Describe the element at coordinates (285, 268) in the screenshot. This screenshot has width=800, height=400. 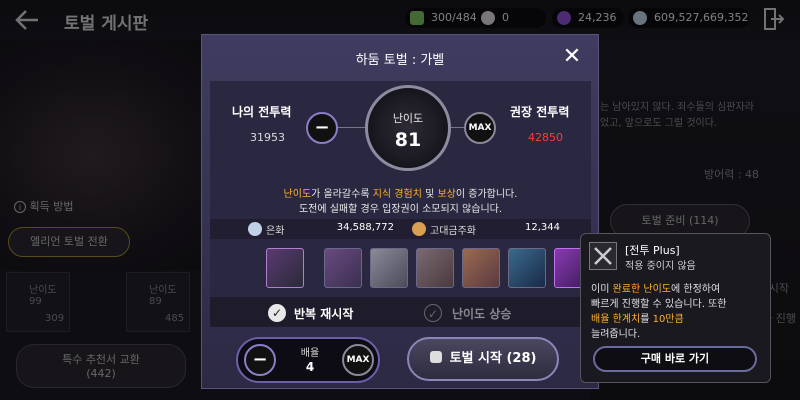
I see `reward-helmet-icon` at that location.